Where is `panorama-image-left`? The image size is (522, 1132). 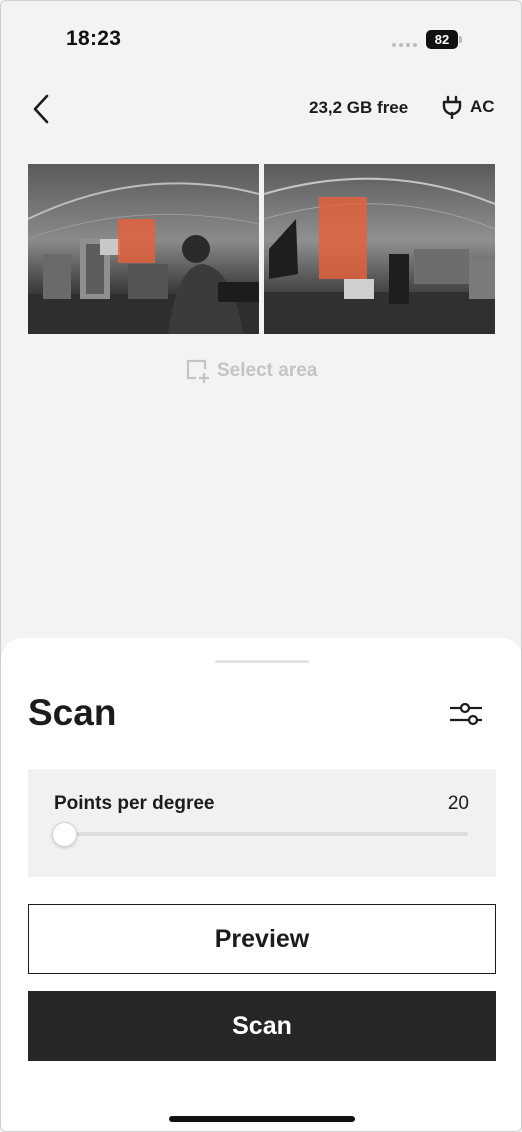
panorama-image-left is located at coordinates (143, 249).